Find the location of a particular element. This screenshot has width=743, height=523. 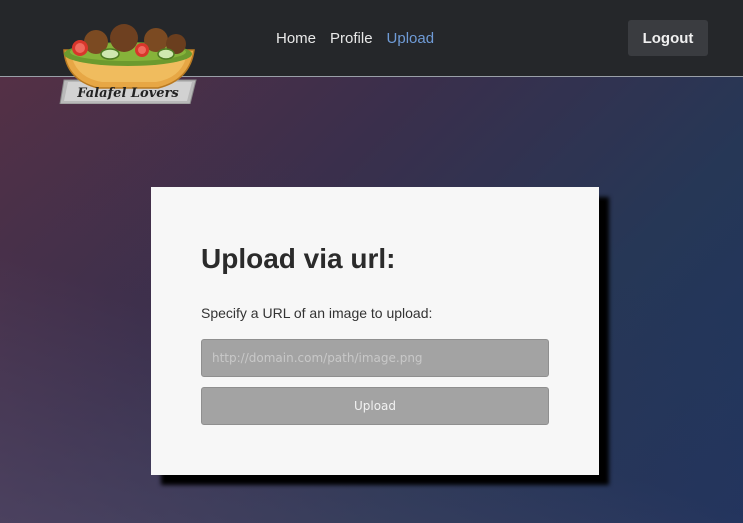

nav-link-home: Home is located at coordinates (296, 38).